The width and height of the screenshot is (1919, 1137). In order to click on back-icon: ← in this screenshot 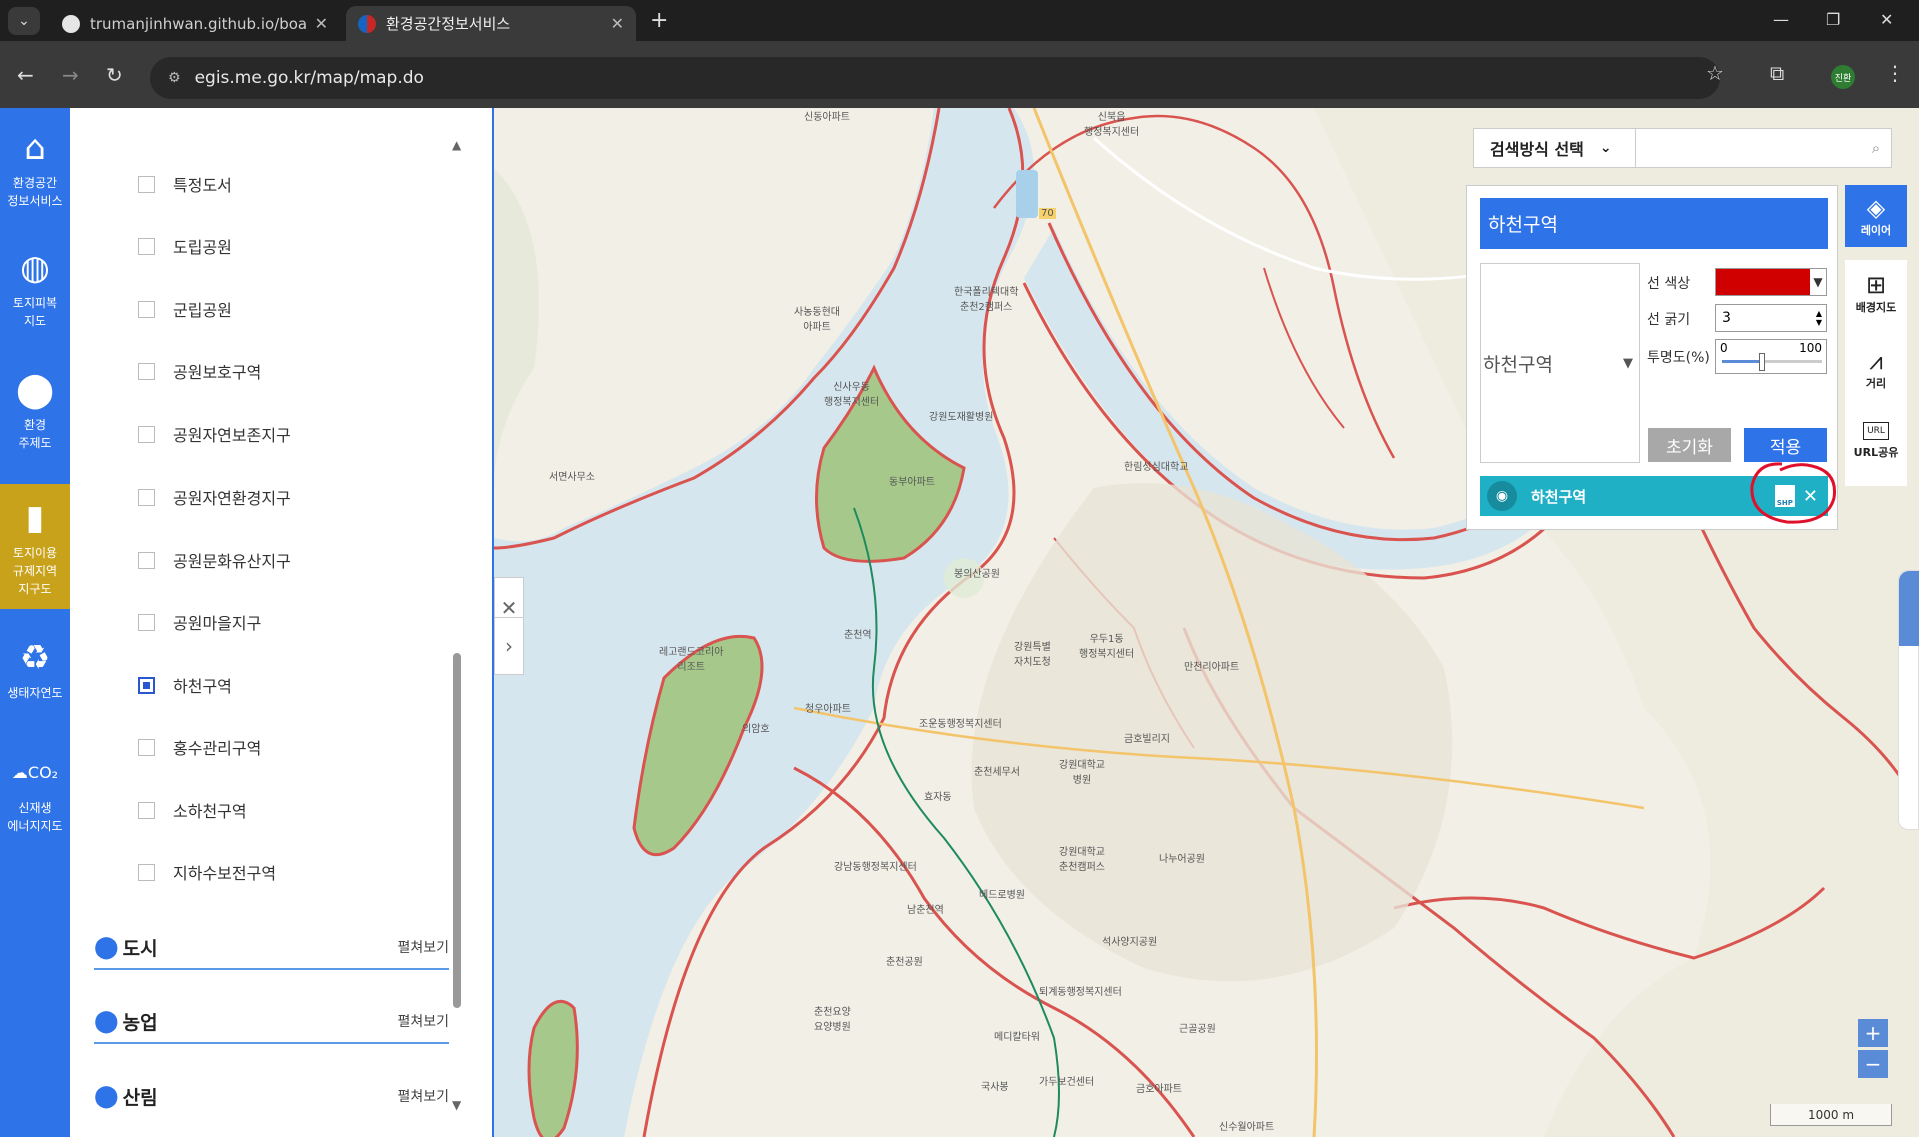, I will do `click(25, 75)`.